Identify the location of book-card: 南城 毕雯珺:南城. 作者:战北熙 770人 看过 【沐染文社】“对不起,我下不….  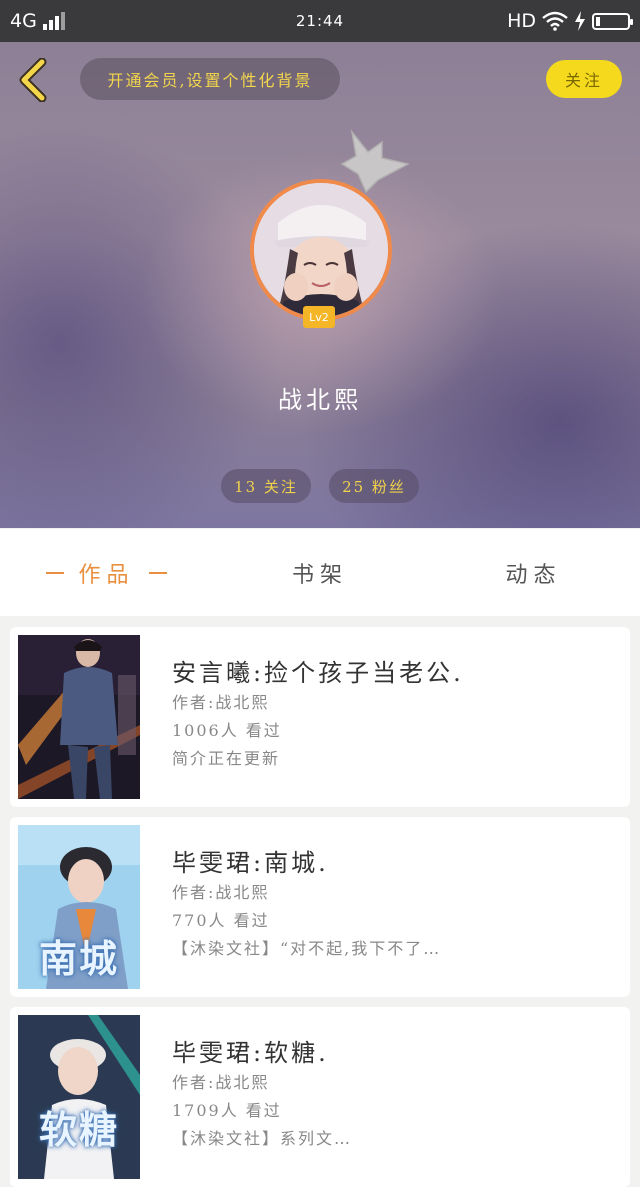
(320, 907).